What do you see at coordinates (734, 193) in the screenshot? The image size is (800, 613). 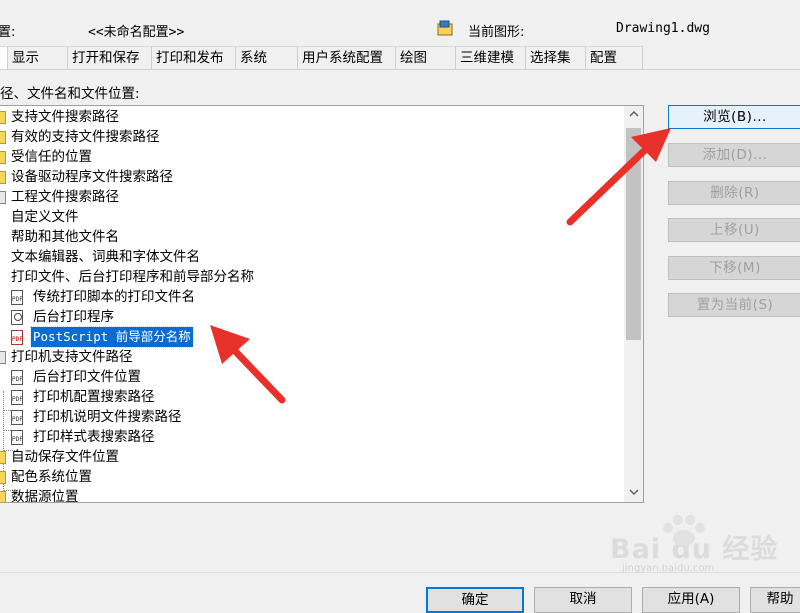 I see `remove-button: 删除(R)` at bounding box center [734, 193].